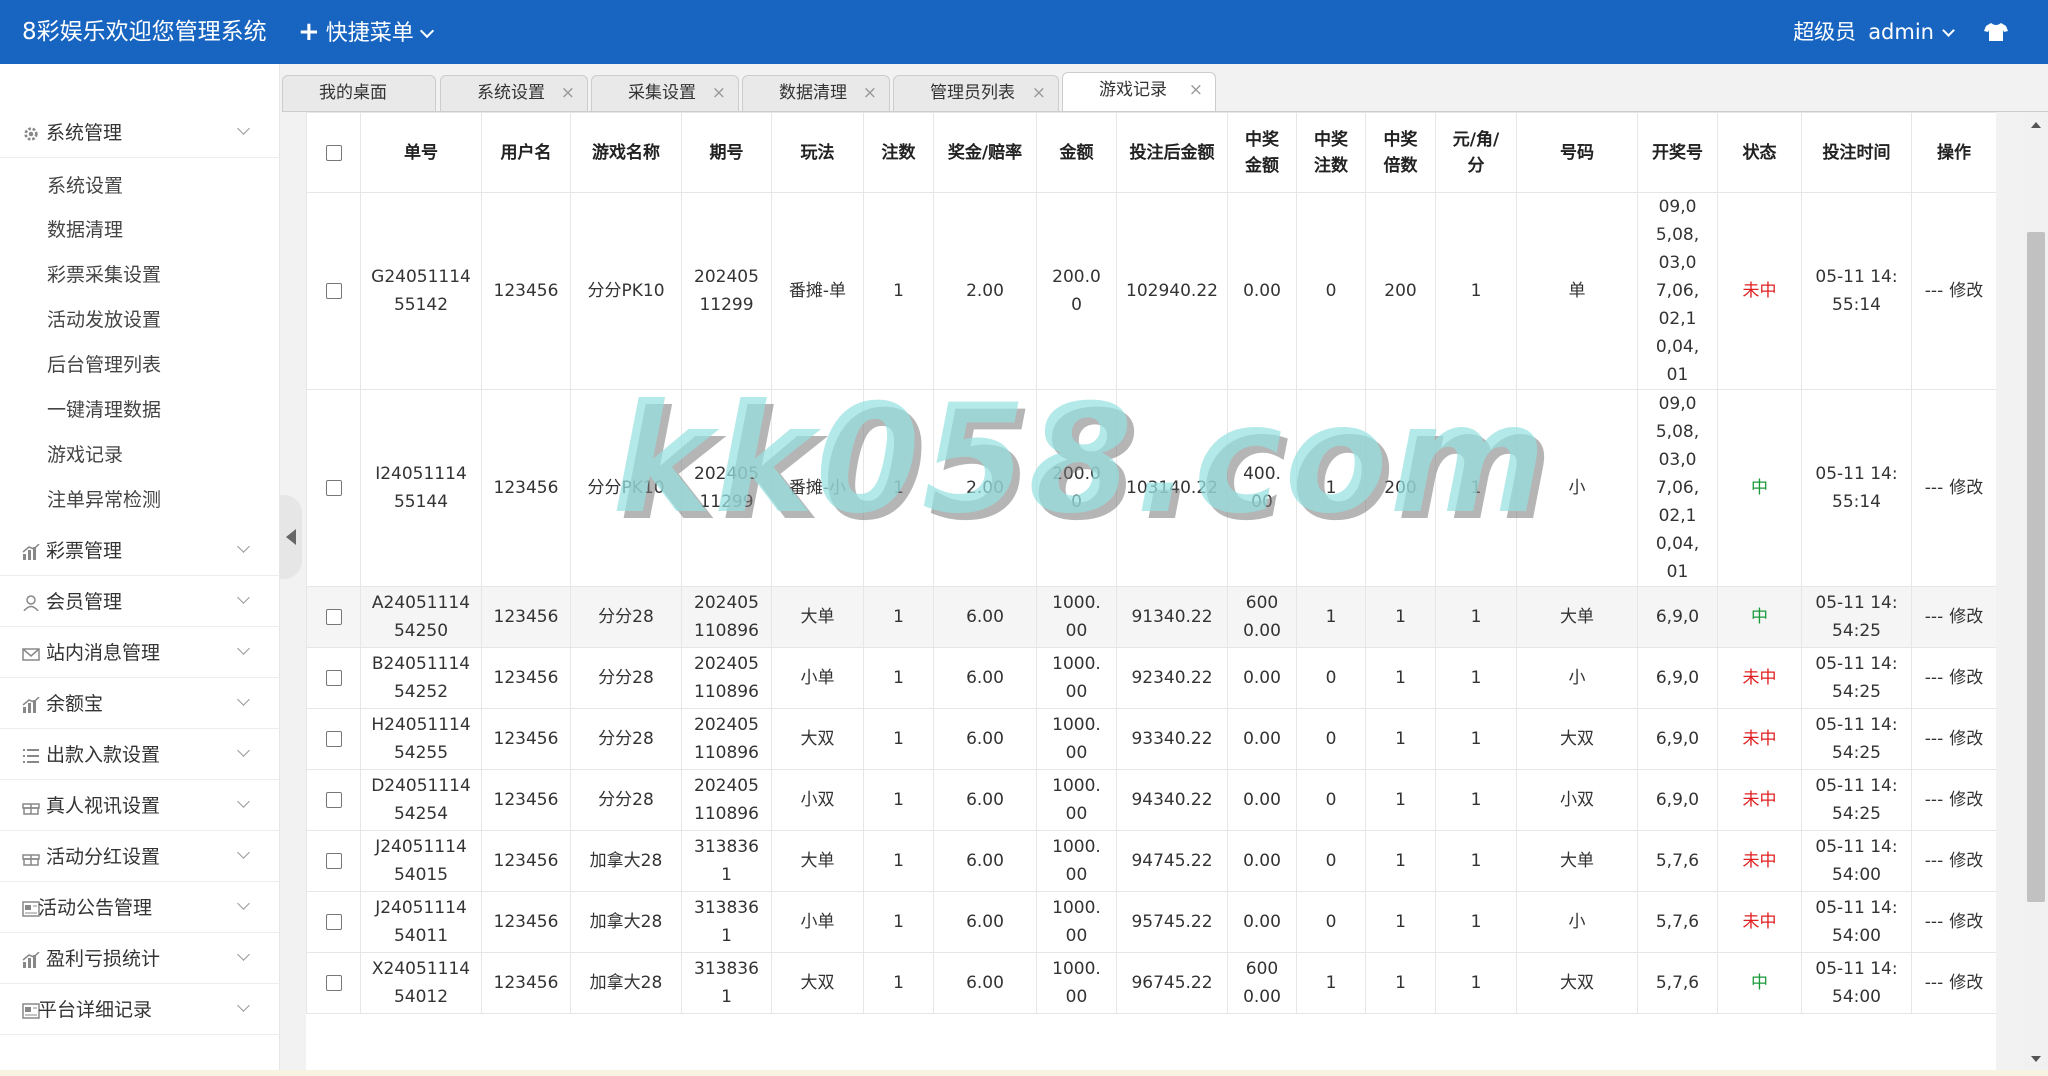 The width and height of the screenshot is (2048, 1076). I want to click on column-header: 注数, so click(898, 152).